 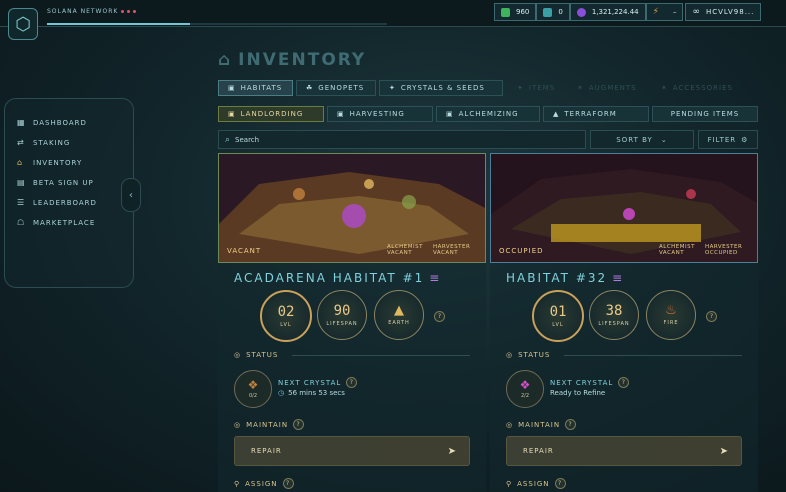 What do you see at coordinates (342, 323) in the screenshot?
I see `lifespan-label: LIFESPAN` at bounding box center [342, 323].